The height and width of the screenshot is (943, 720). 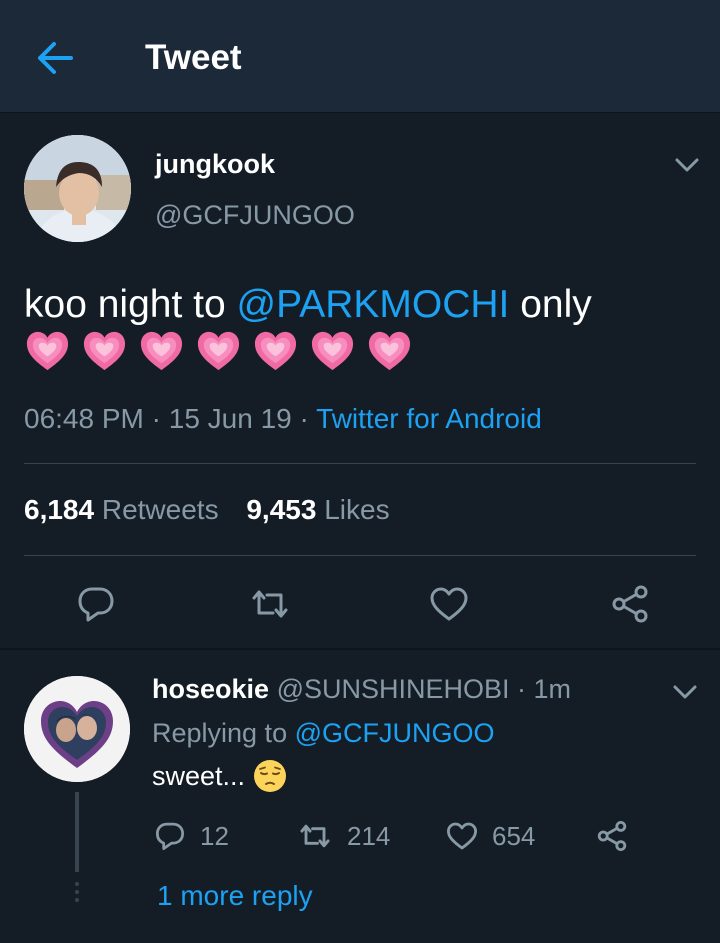 I want to click on reply-time: 1m, so click(x=552, y=689).